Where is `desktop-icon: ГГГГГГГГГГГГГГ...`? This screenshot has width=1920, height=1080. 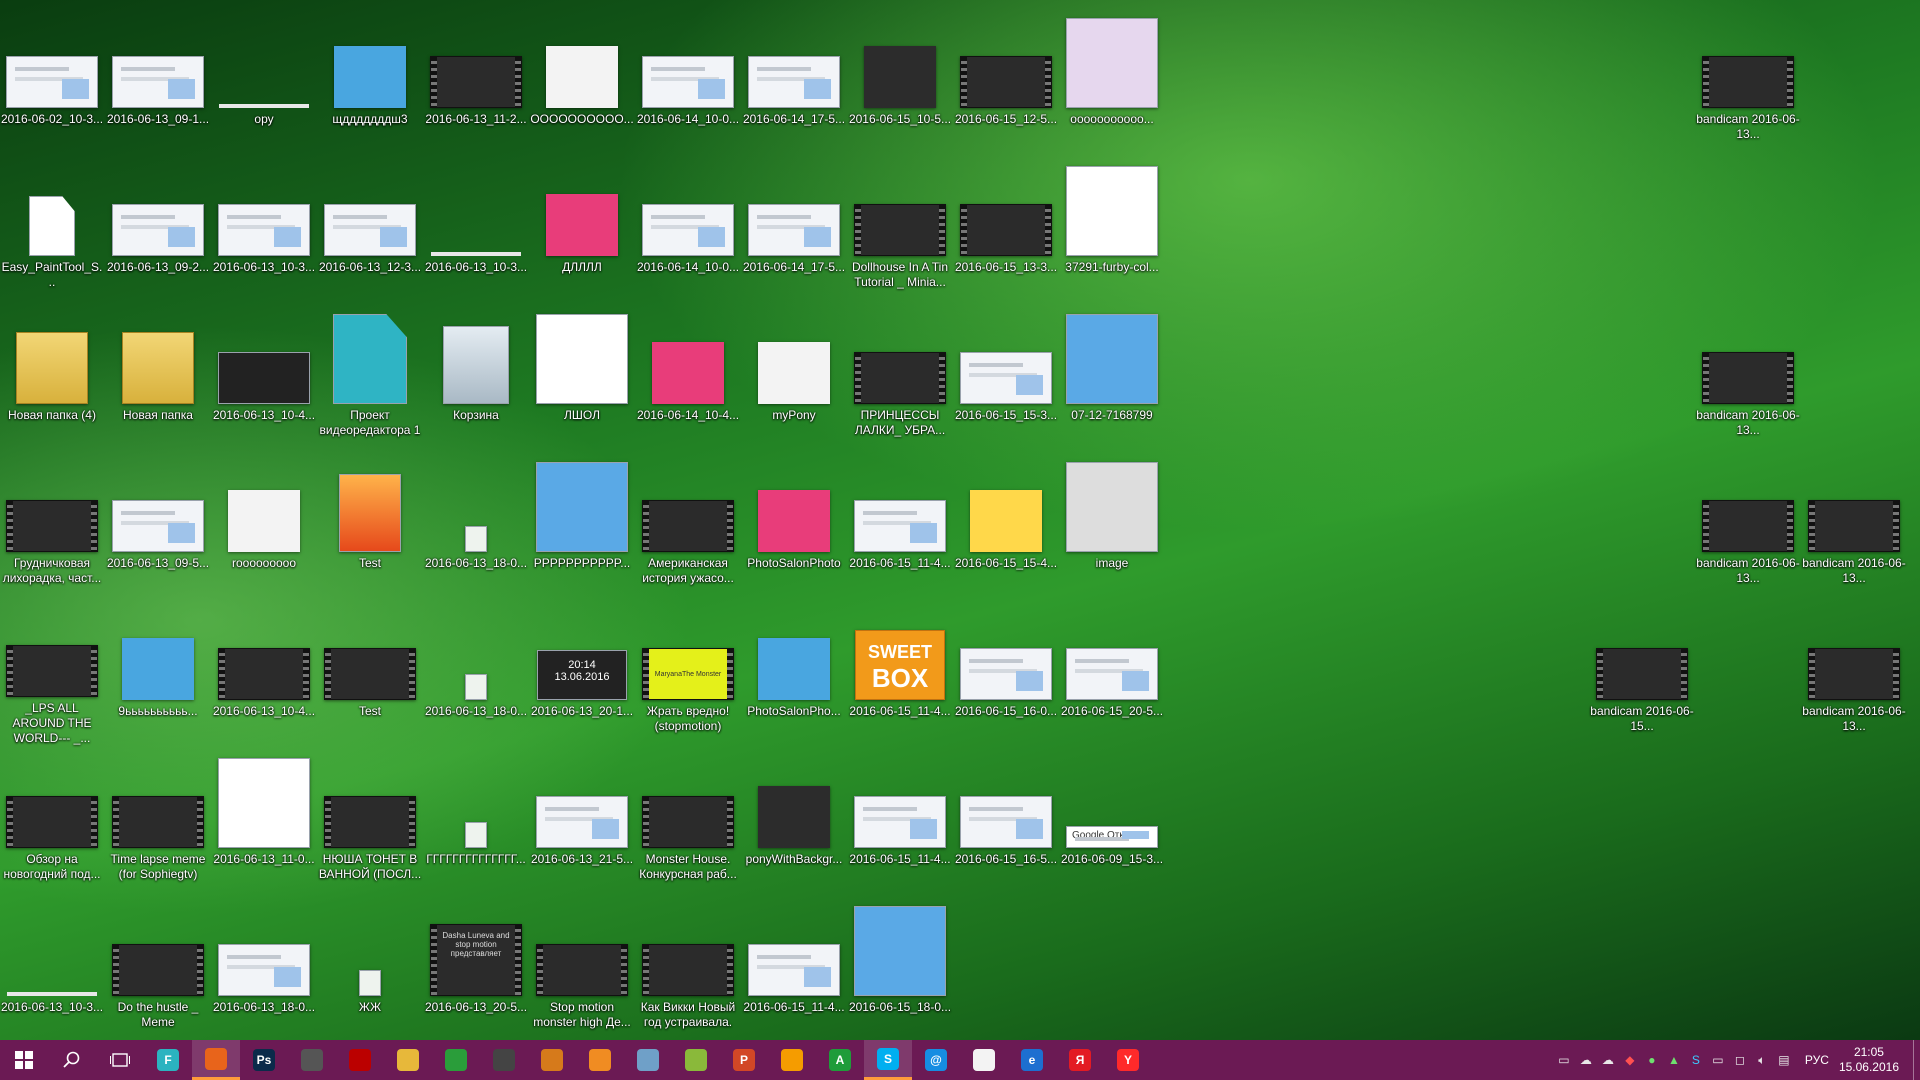
desktop-icon: ГГГГГГГГГГГГГГ... is located at coordinates (476, 821).